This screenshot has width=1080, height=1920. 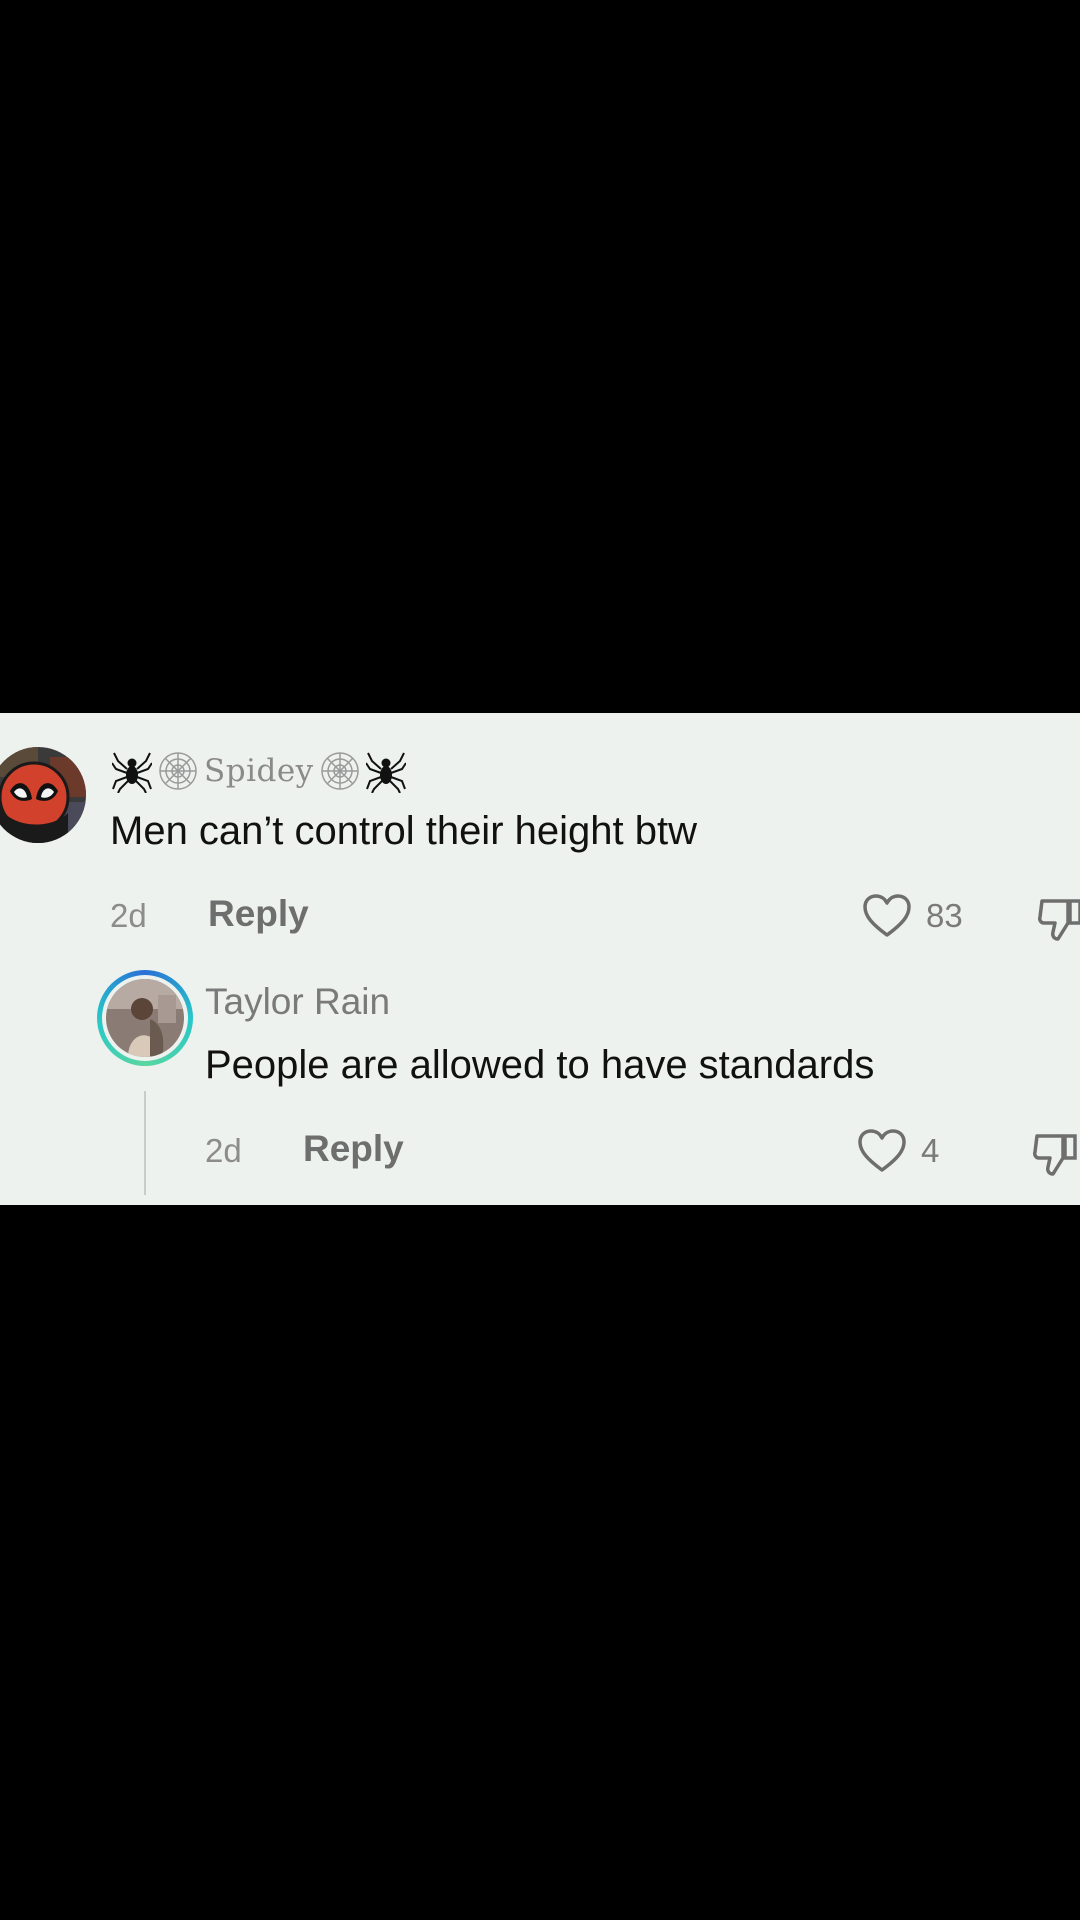 I want to click on avatar-spidey, so click(x=43, y=795).